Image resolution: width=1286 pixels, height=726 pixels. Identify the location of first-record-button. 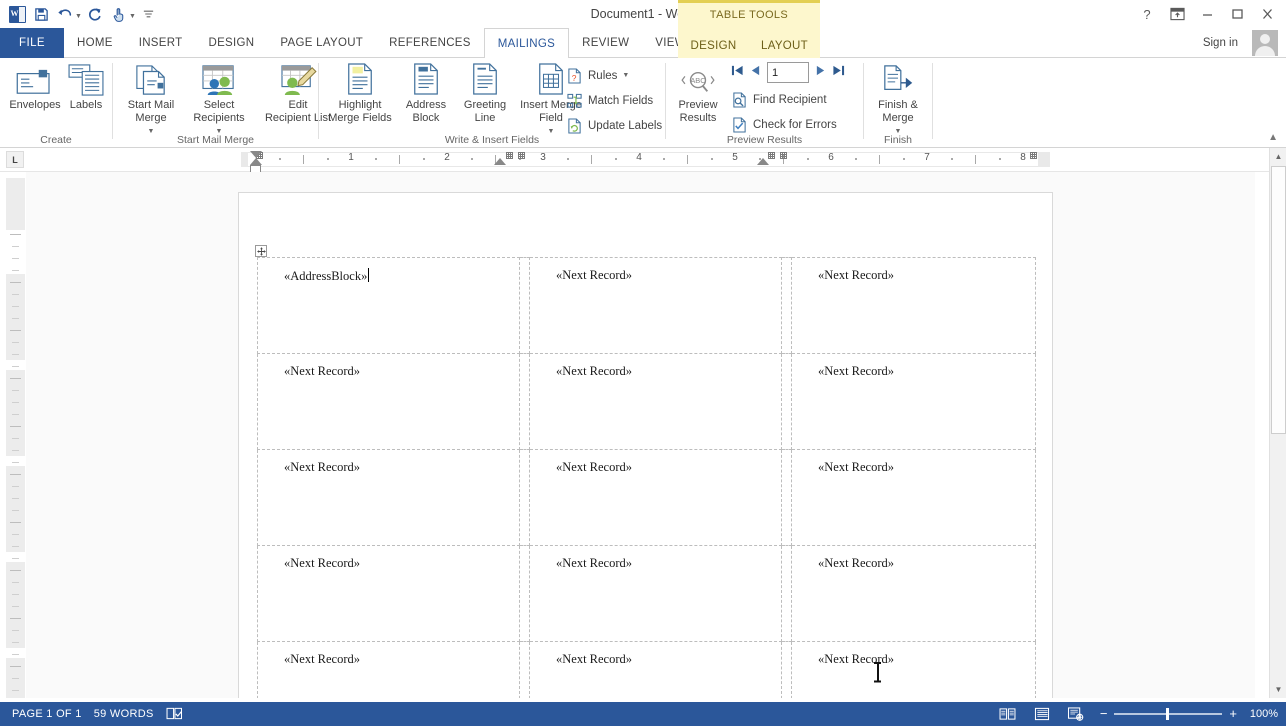
(737, 73).